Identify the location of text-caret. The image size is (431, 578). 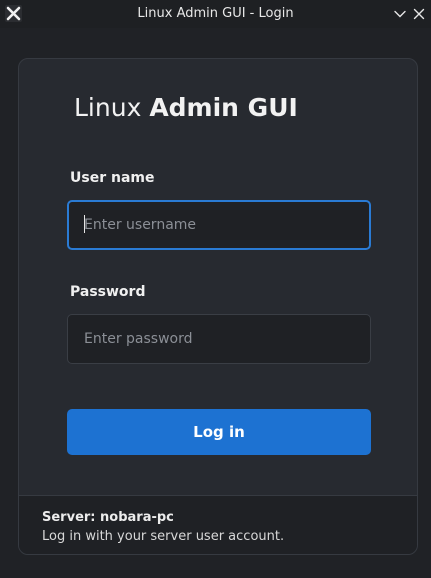
(84, 224).